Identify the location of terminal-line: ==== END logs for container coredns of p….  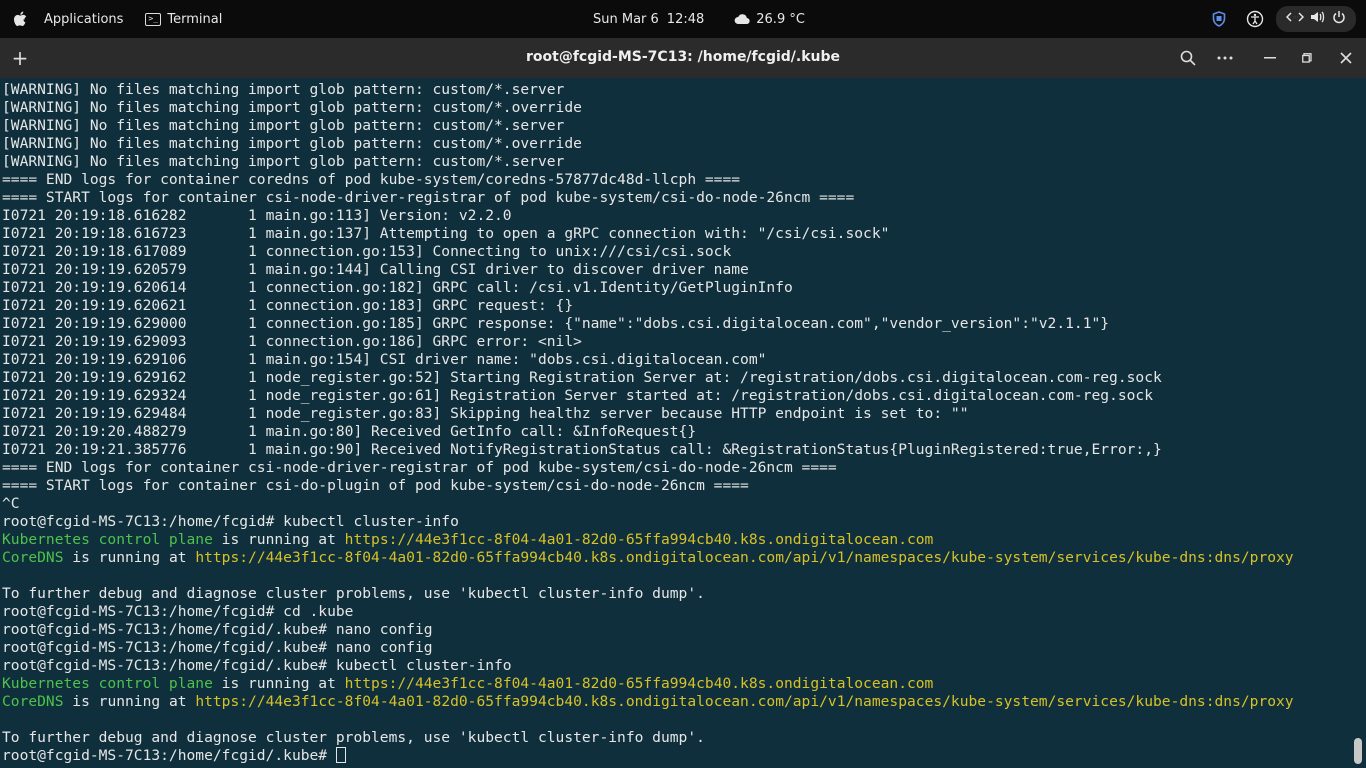
(648, 180).